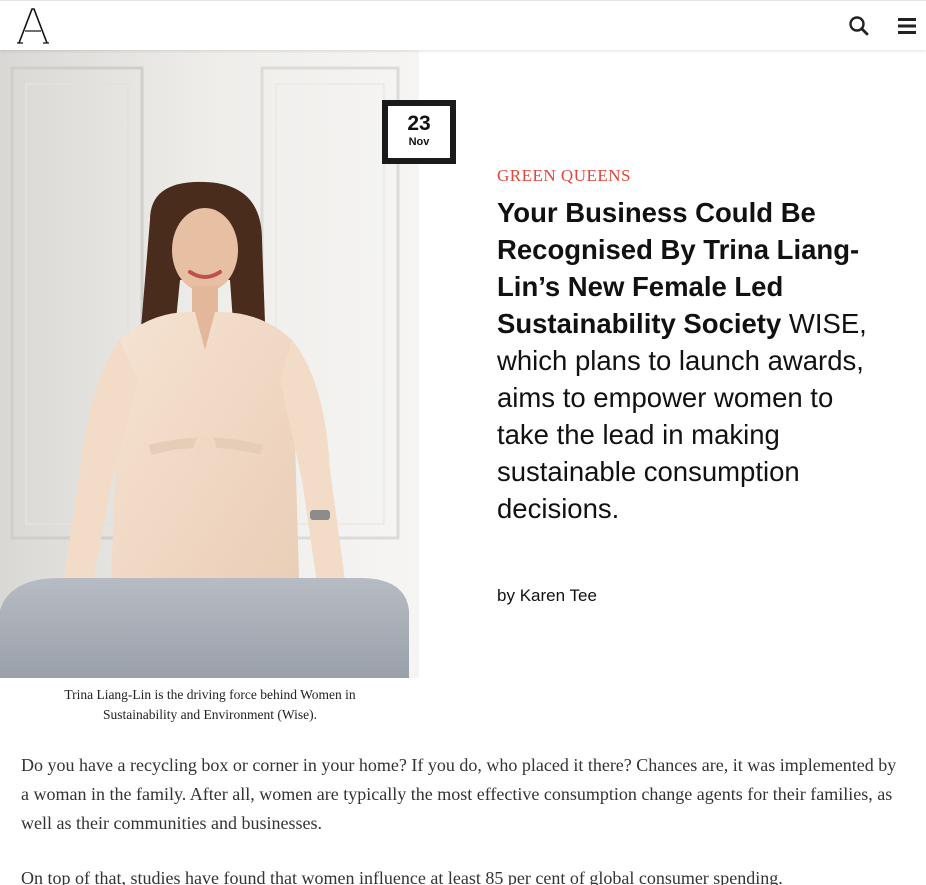 The height and width of the screenshot is (885, 926). I want to click on date-day: 23, so click(419, 123).